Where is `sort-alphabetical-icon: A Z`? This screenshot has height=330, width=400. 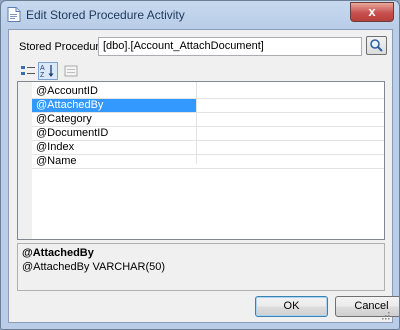 sort-alphabetical-icon: A Z is located at coordinates (47, 72).